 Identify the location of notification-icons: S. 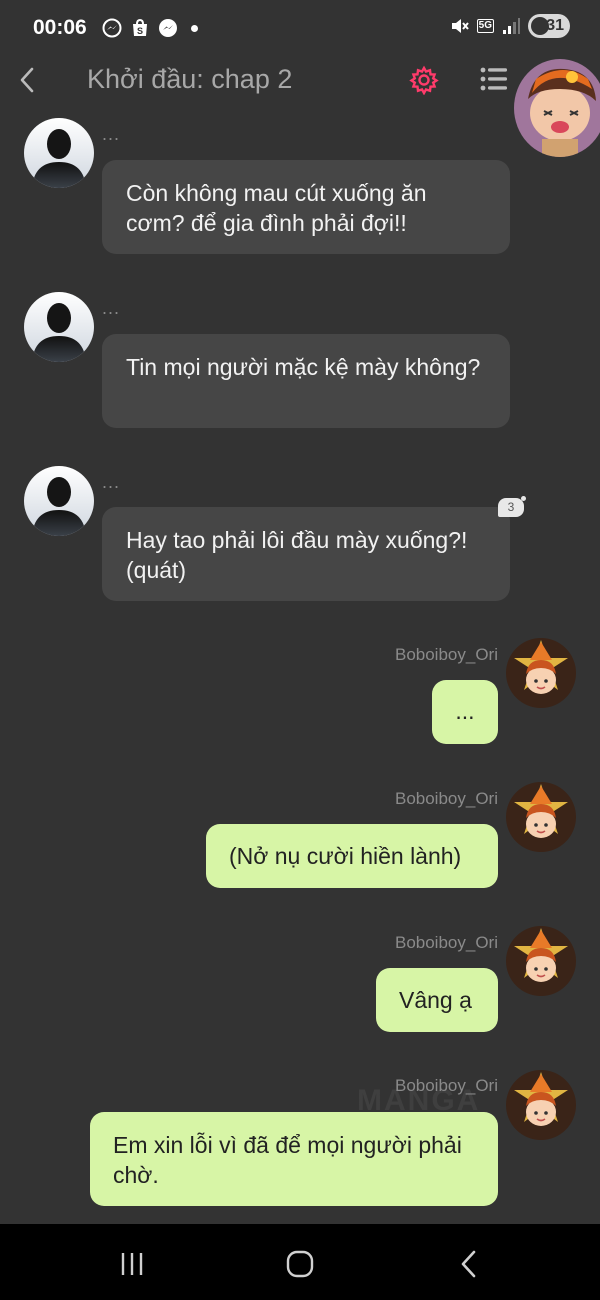
(149, 28).